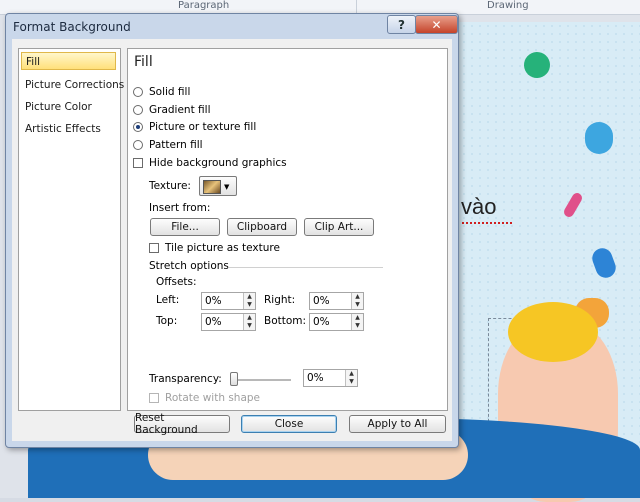  Describe the element at coordinates (330, 378) in the screenshot. I see `transparency-spinner: 0% ▲ ▼` at that location.